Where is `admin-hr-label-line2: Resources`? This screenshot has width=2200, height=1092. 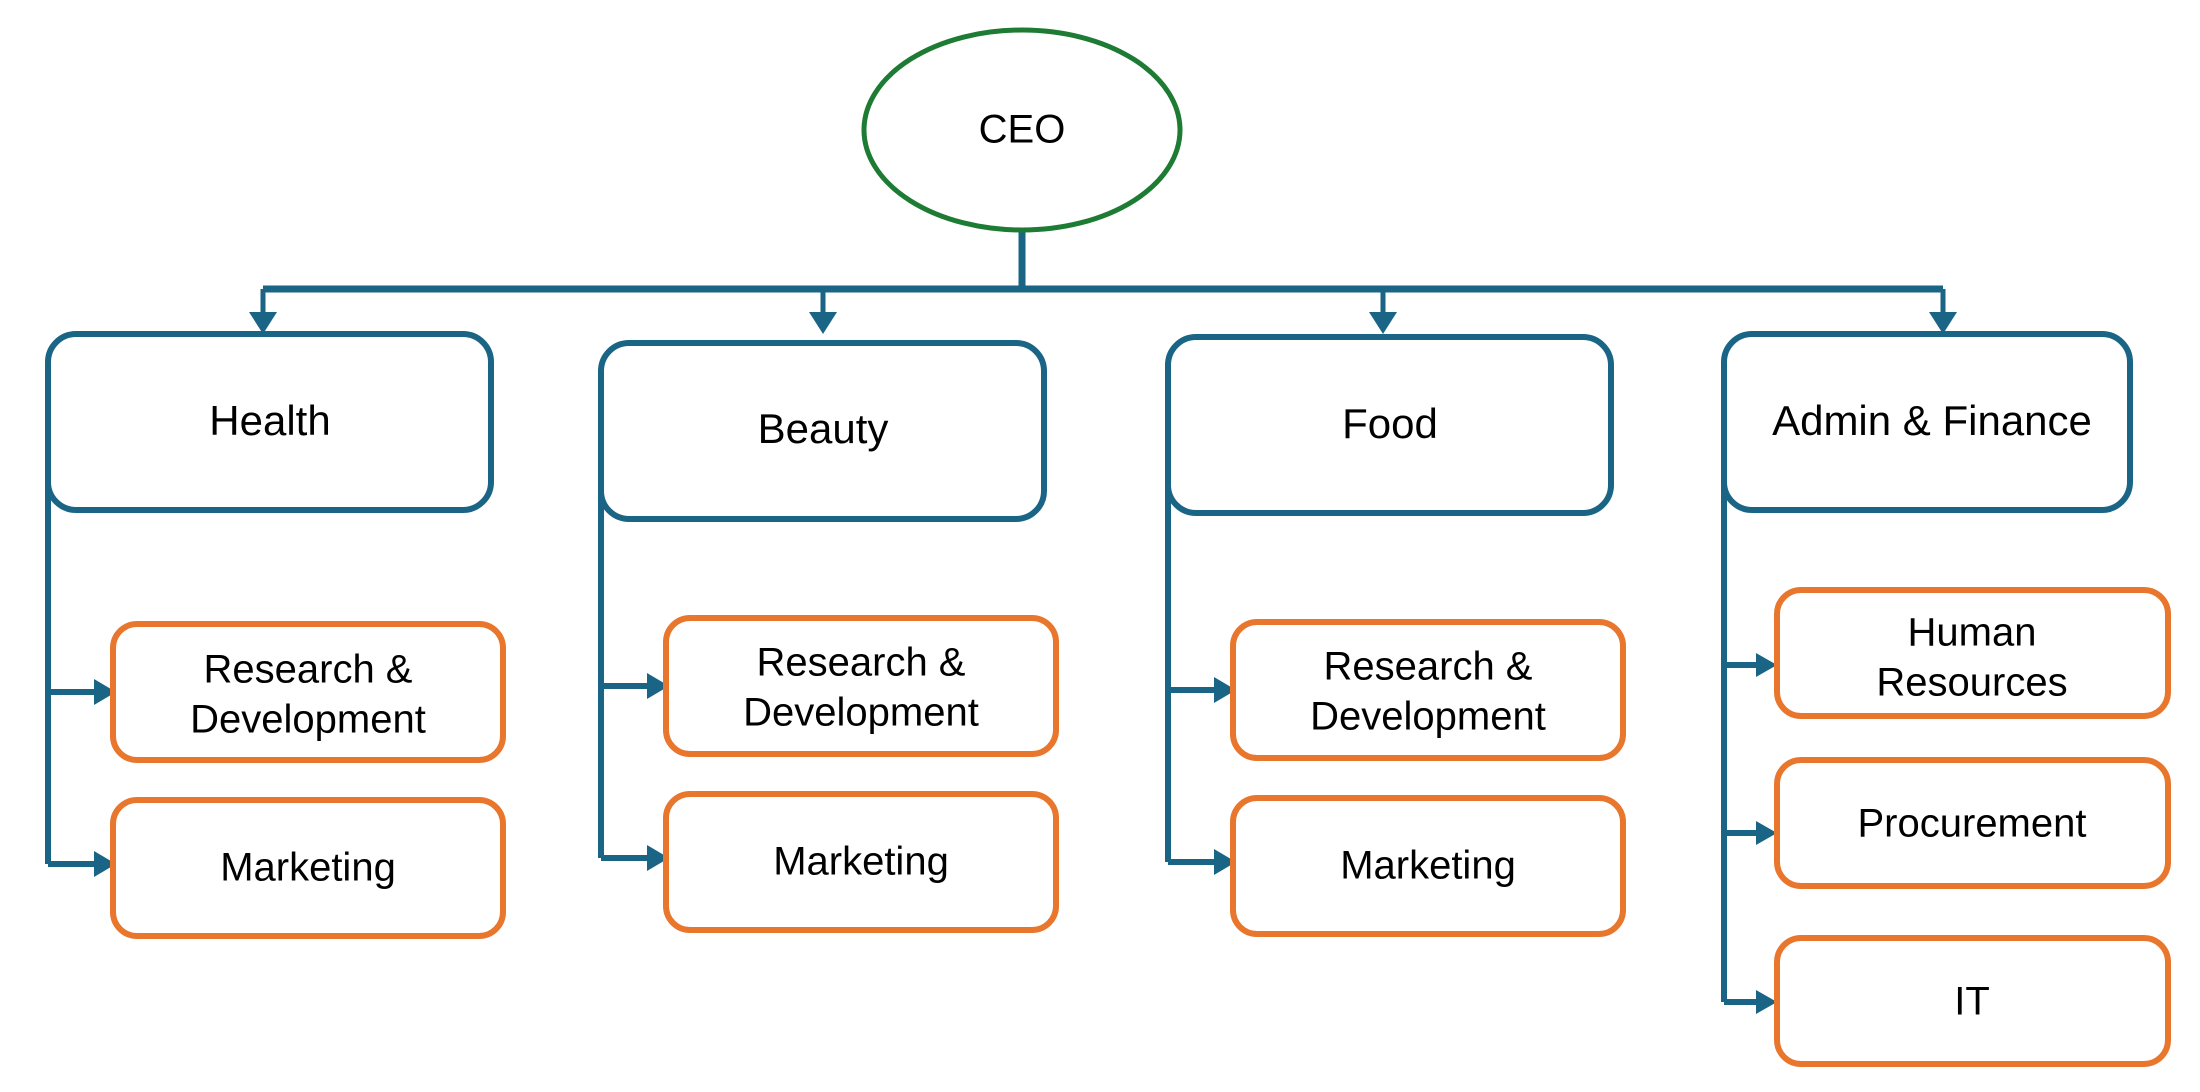
admin-hr-label-line2: Resources is located at coordinates (1971, 683).